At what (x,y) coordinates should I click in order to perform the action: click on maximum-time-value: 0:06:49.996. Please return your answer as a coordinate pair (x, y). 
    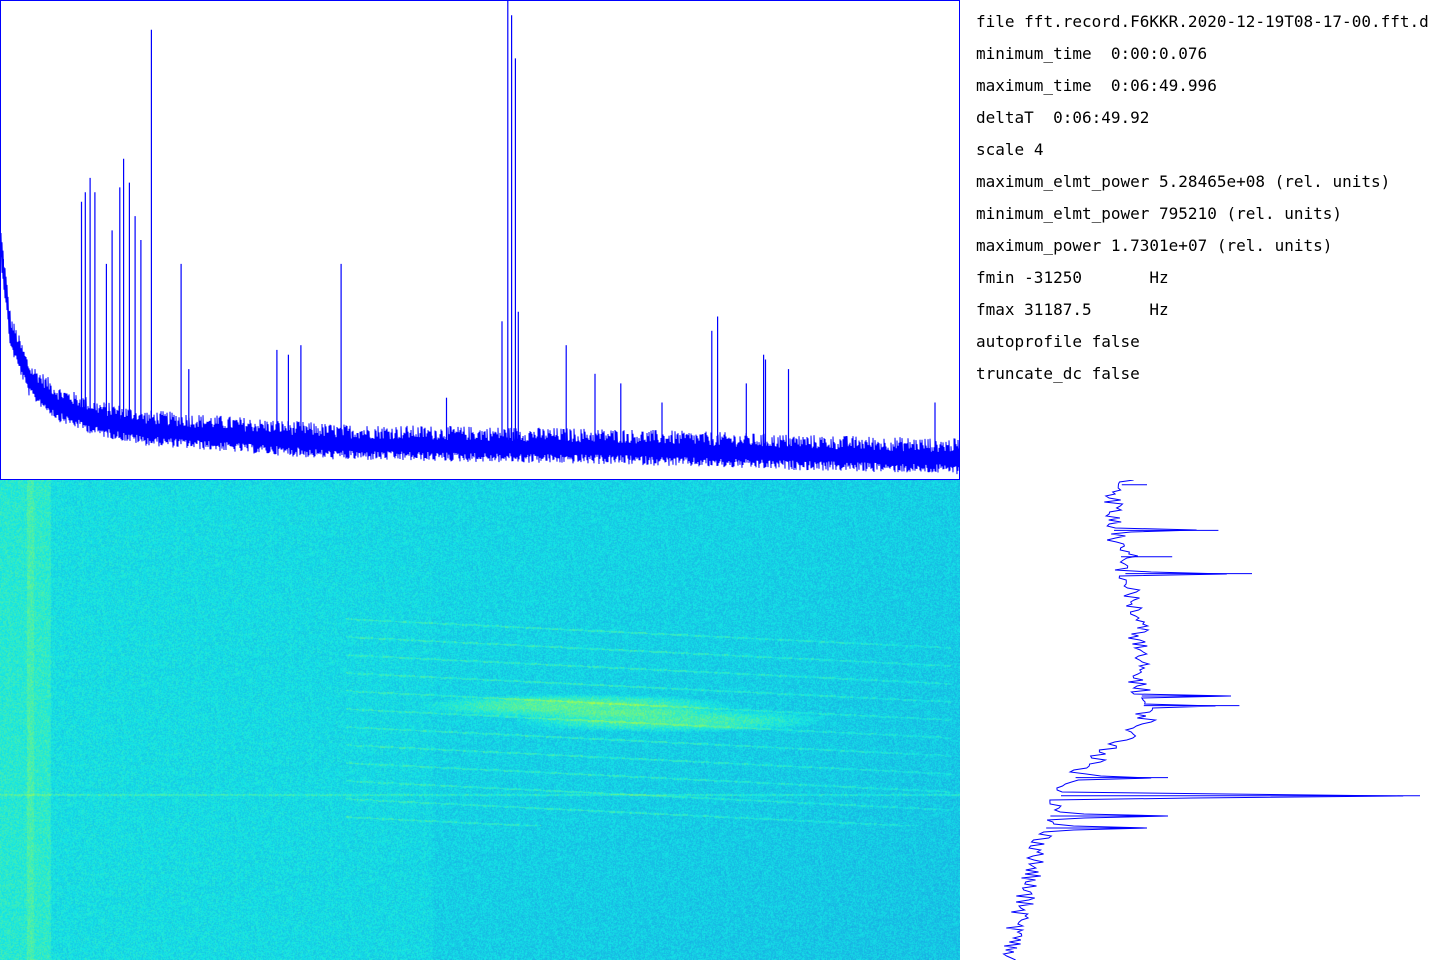
    Looking at the image, I should click on (1163, 85).